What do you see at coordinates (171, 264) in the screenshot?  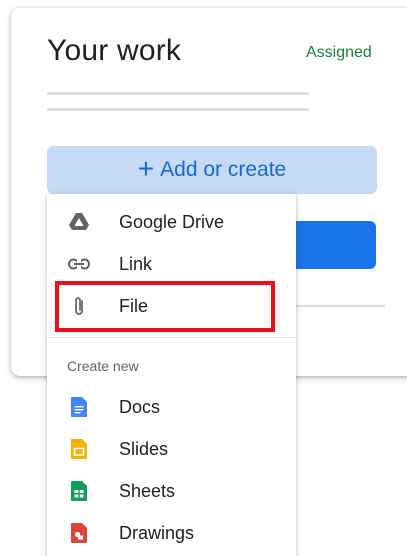 I see `menu-item-link: Link` at bounding box center [171, 264].